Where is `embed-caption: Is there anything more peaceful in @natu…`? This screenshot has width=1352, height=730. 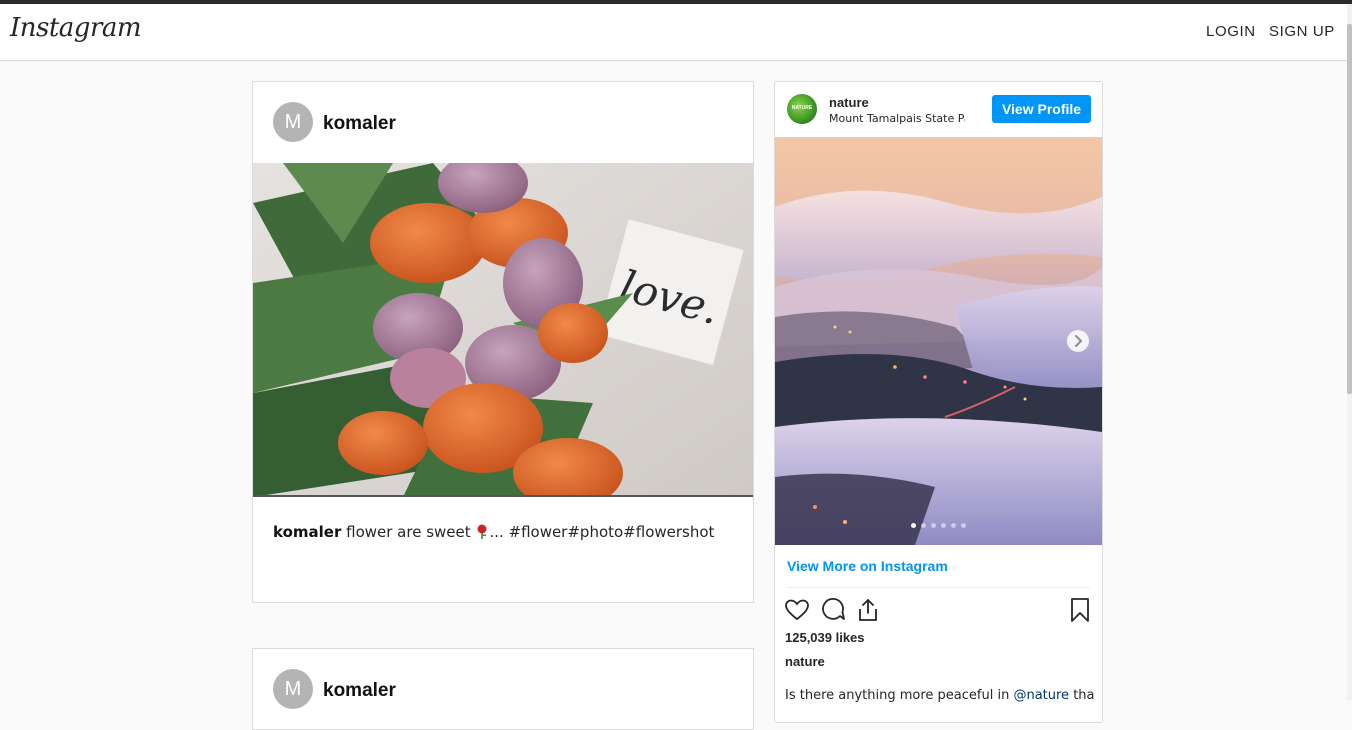
embed-caption: Is there anything more peaceful in @natu… is located at coordinates (940, 695).